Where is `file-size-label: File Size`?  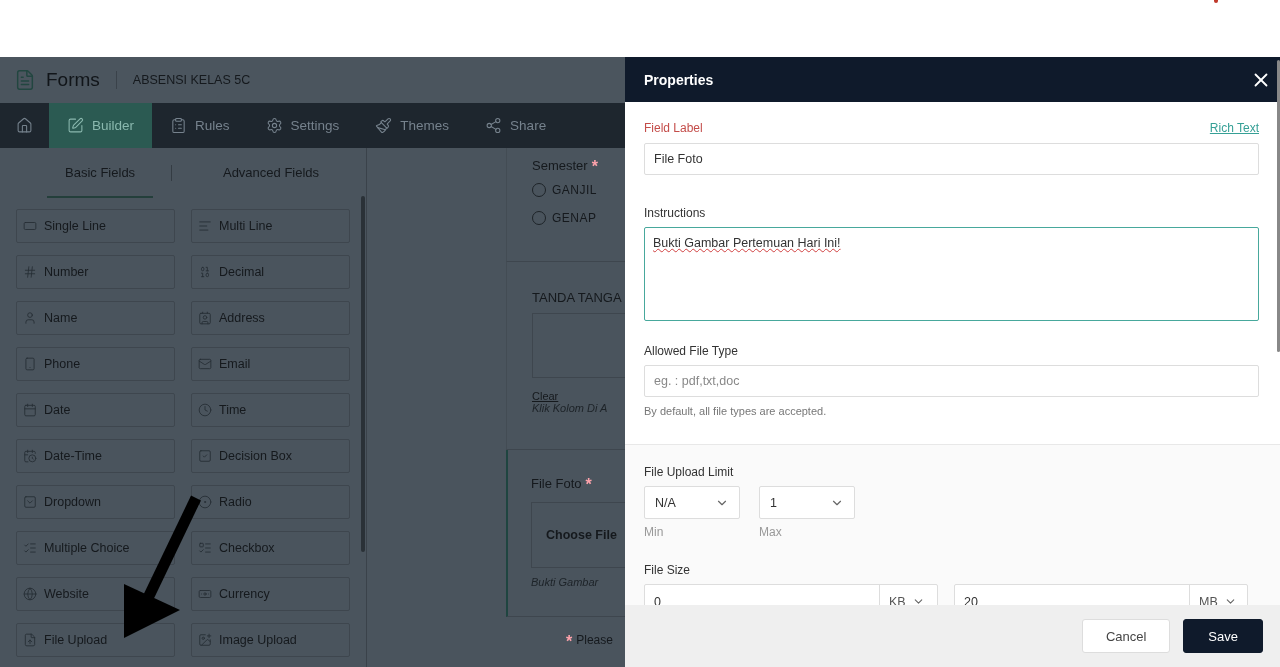 file-size-label: File Size is located at coordinates (667, 570).